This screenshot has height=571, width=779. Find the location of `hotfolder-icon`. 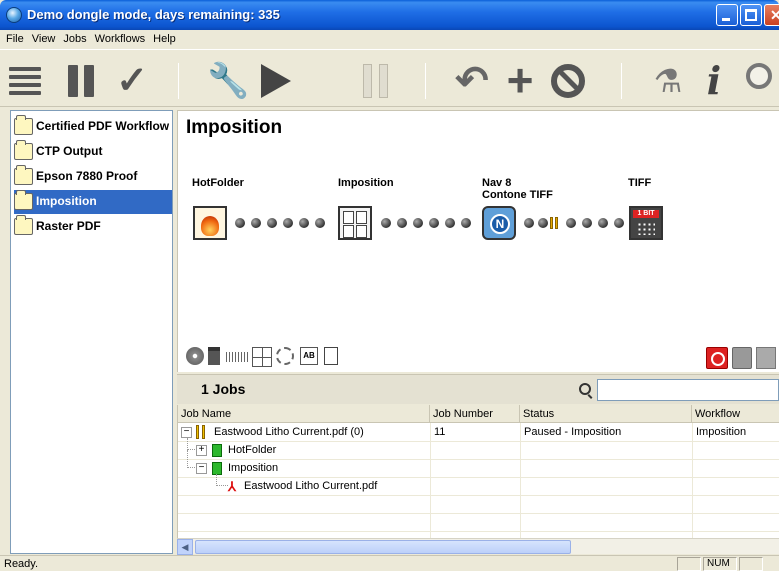

hotfolder-icon is located at coordinates (210, 223).